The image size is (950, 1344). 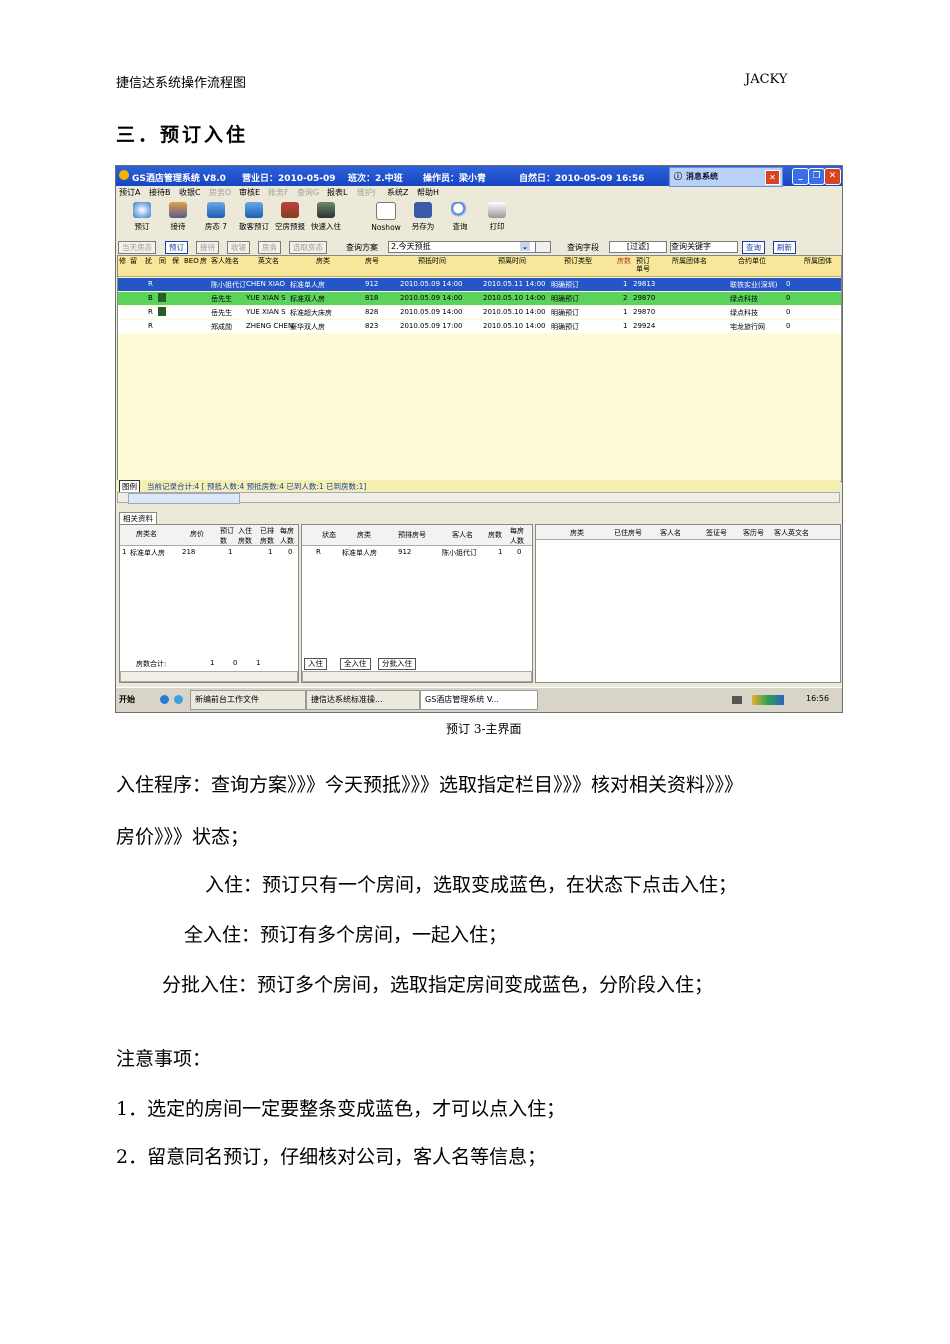 I want to click on tool-quick-checkin: 快速入住, so click(x=326, y=217).